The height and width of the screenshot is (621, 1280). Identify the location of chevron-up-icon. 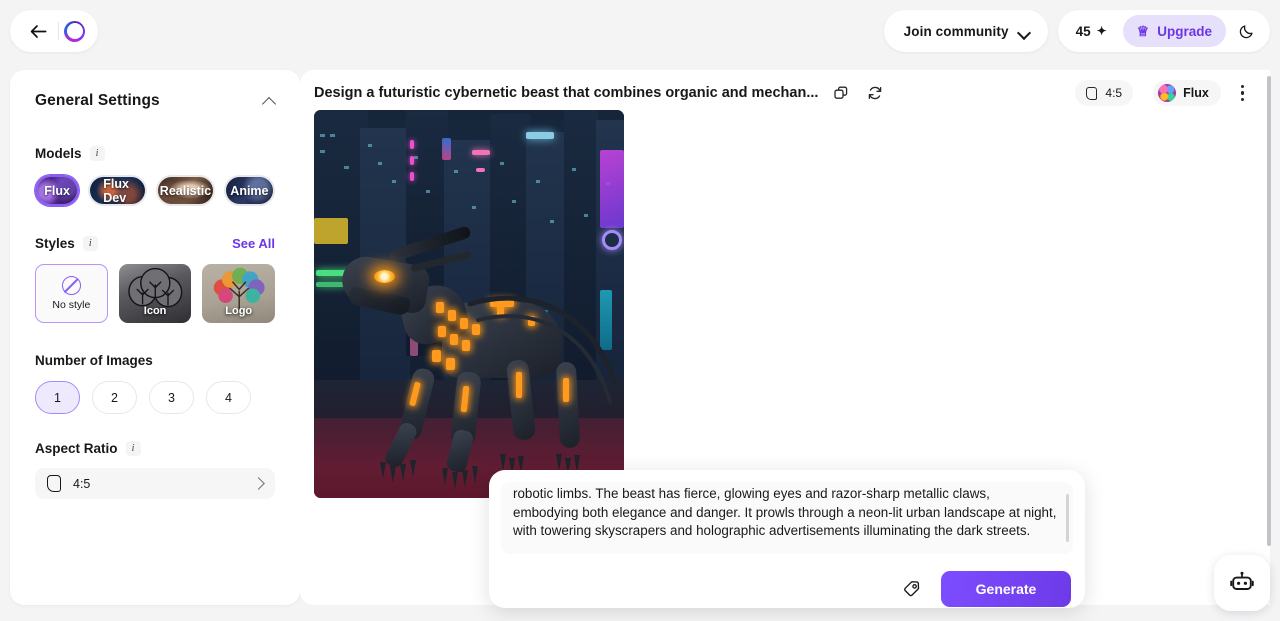
(269, 101).